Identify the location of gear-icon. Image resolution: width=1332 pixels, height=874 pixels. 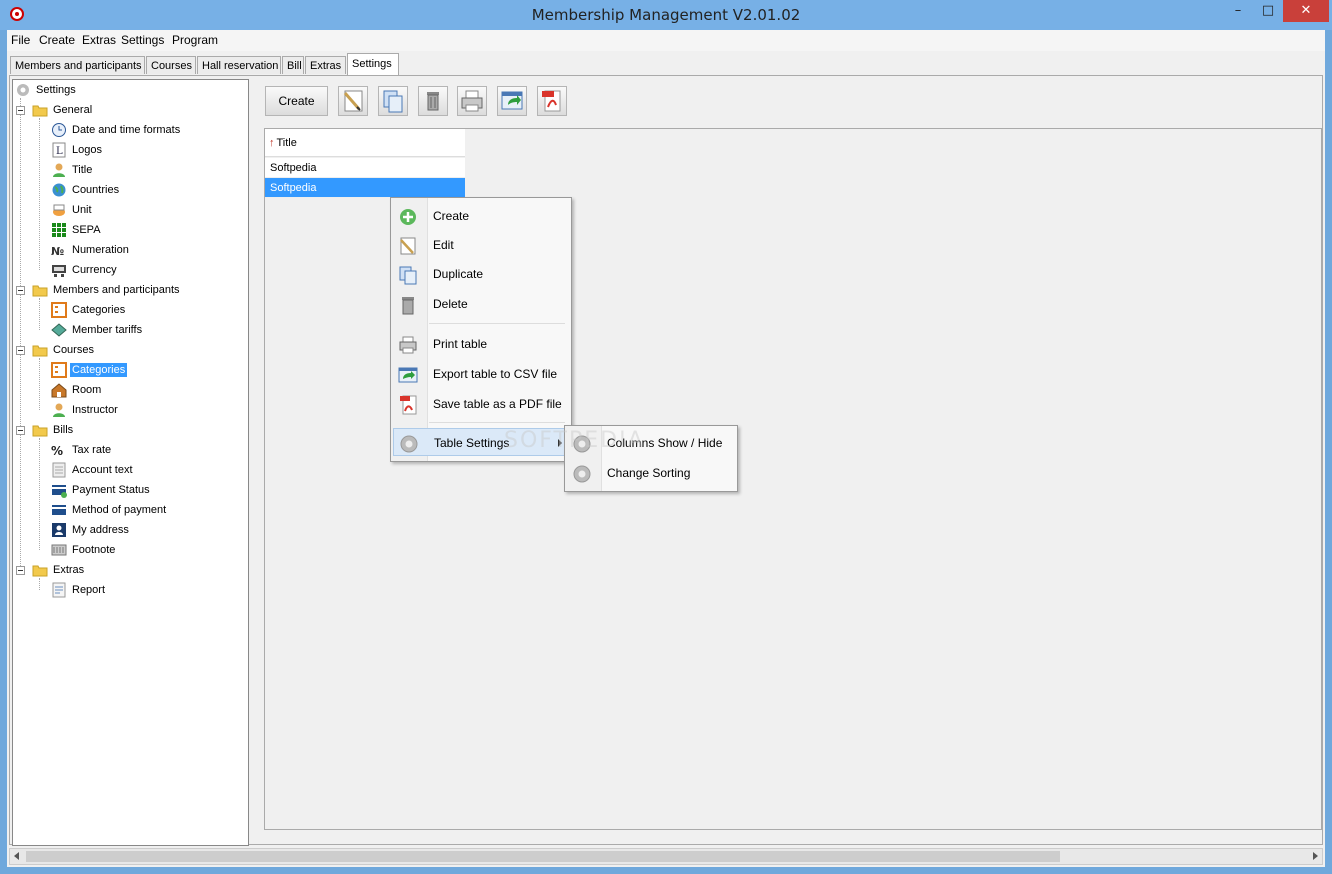
(582, 474).